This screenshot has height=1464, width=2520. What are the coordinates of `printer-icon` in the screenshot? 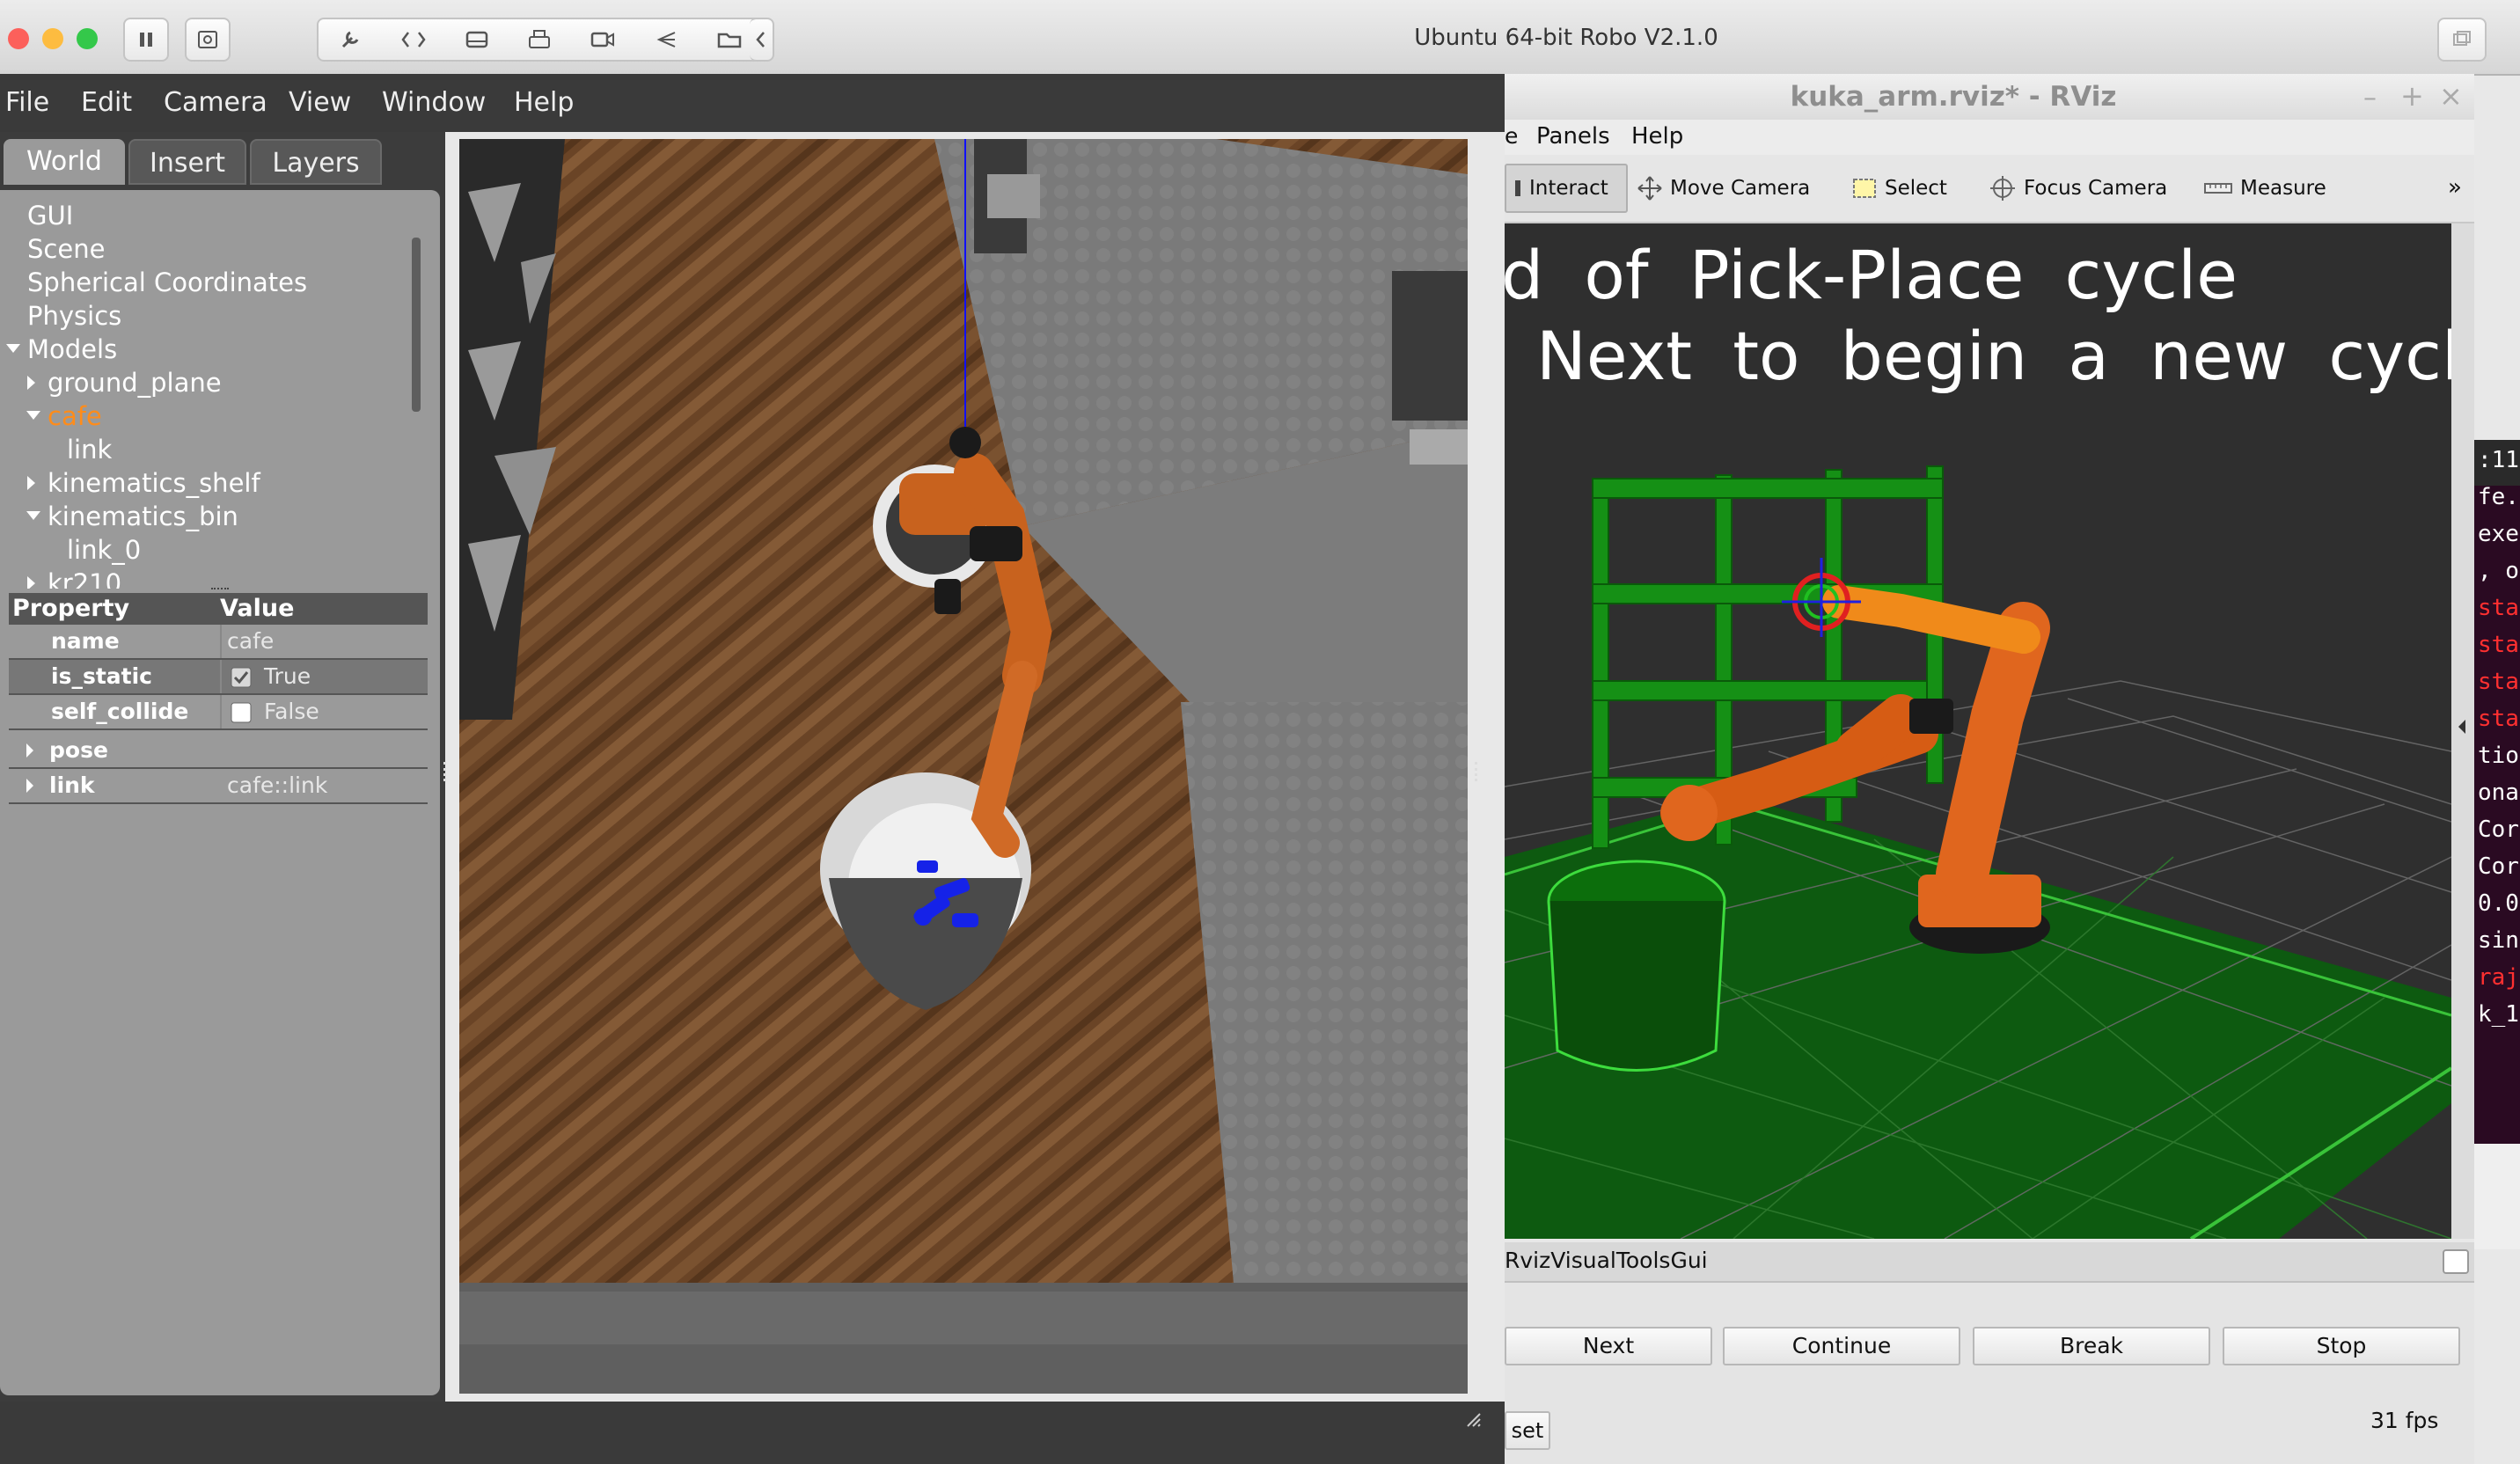 It's located at (539, 39).